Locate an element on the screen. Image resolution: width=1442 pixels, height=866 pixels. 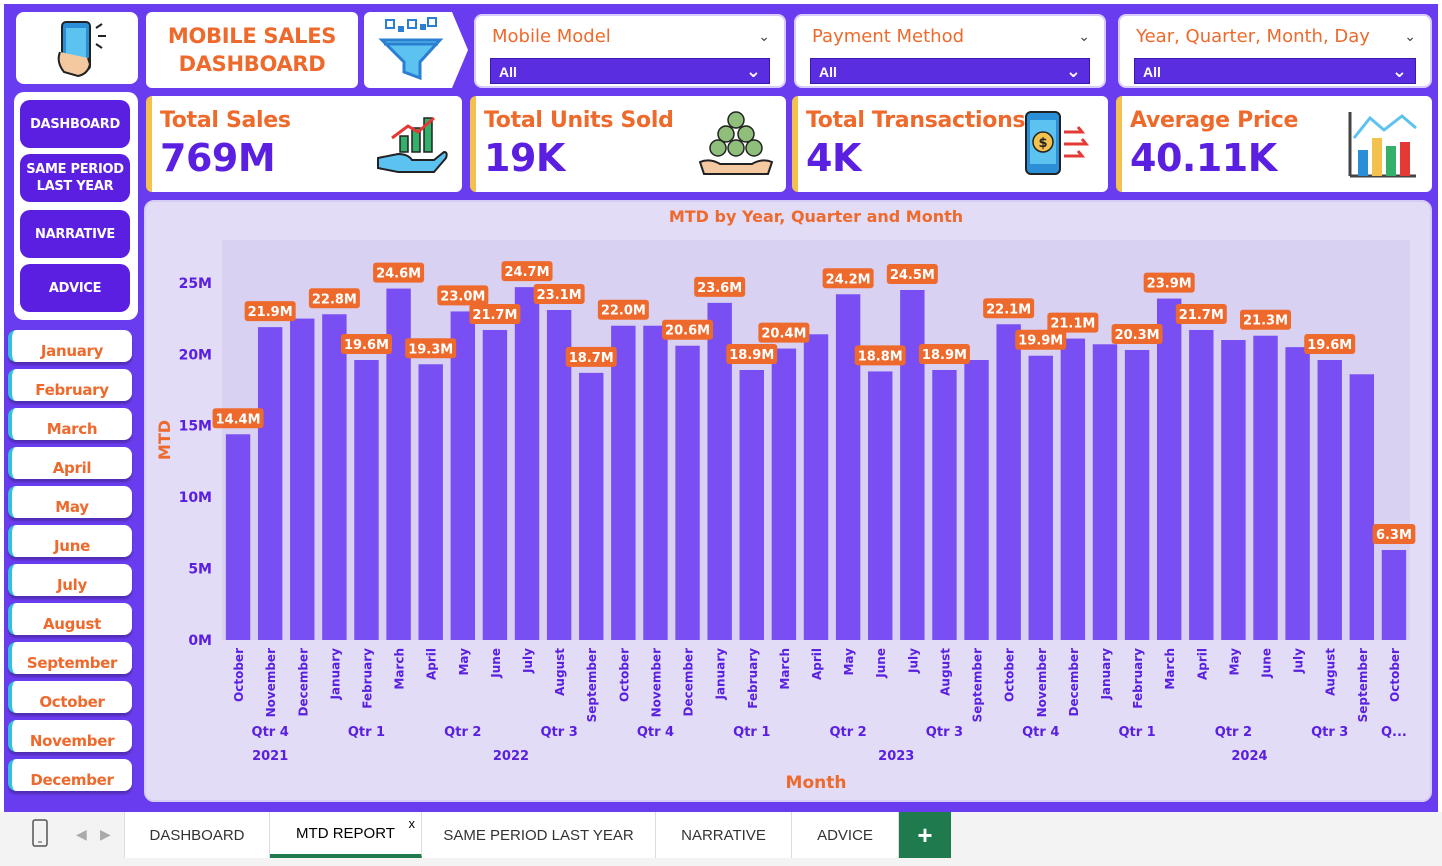
tab-mtd-report: MTD REPORT x is located at coordinates (346, 835).